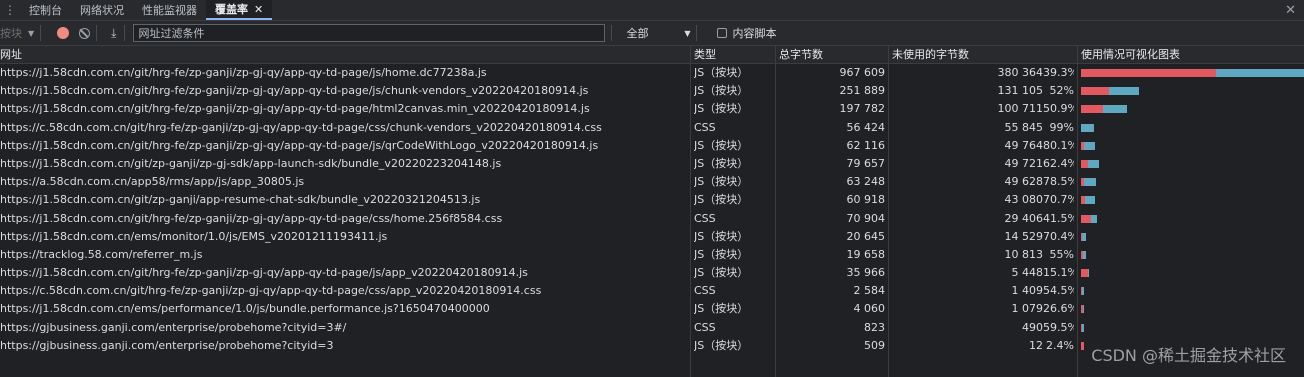 The height and width of the screenshot is (377, 1304). What do you see at coordinates (1188, 355) in the screenshot?
I see `watermark: CSDN @稀土掘金技术社区` at bounding box center [1188, 355].